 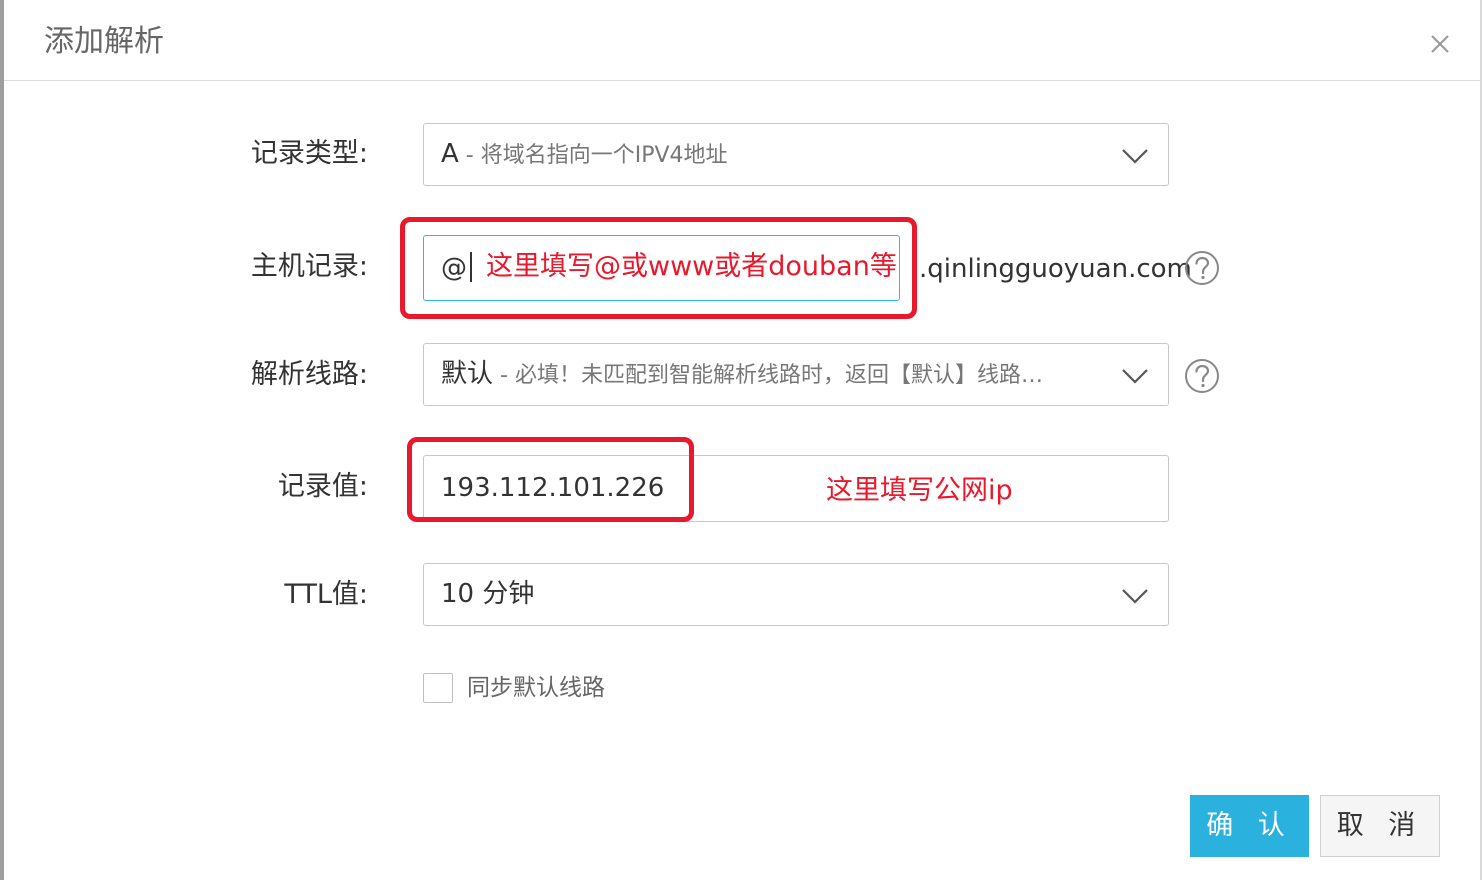 What do you see at coordinates (488, 594) in the screenshot?
I see `ttl-value: 10 分钟` at bounding box center [488, 594].